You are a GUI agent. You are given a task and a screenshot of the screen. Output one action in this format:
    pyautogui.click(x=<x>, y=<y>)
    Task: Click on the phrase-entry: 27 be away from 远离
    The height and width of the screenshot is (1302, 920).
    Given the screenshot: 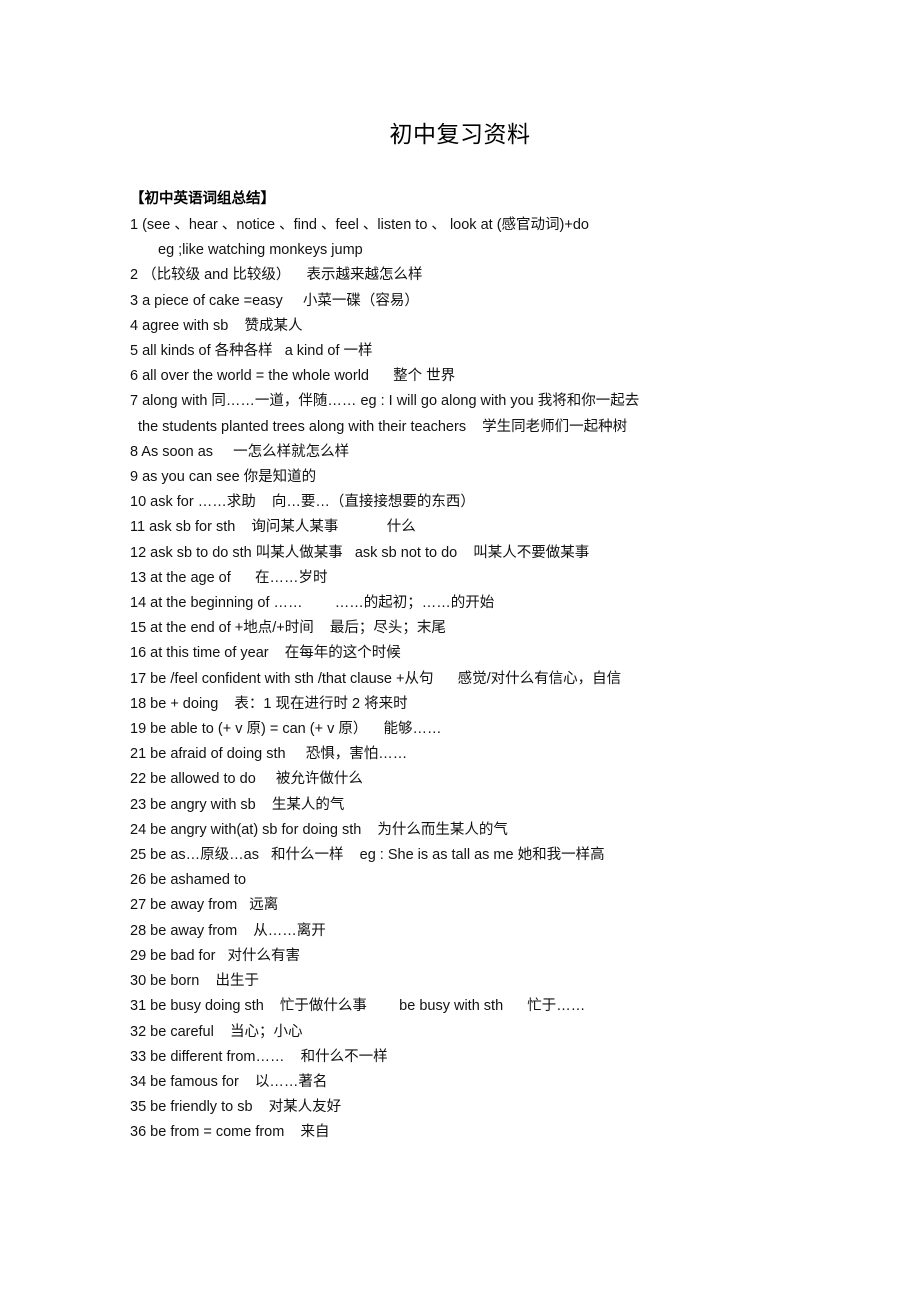 What is the action you would take?
    pyautogui.click(x=204, y=905)
    